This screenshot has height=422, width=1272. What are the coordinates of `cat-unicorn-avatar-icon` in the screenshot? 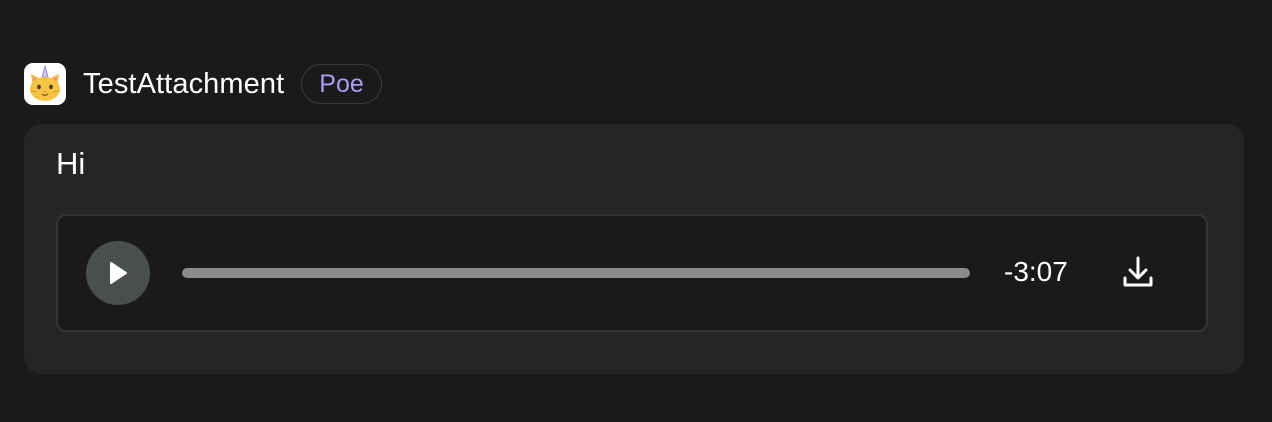 It's located at (45, 83).